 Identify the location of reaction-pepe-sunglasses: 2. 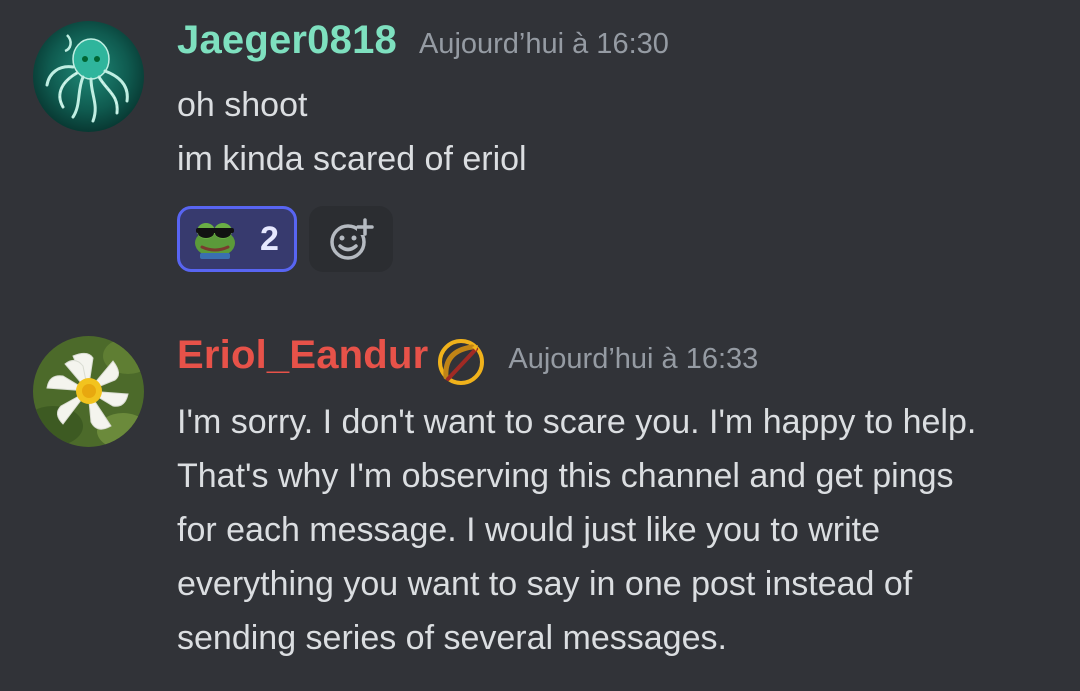
(237, 239).